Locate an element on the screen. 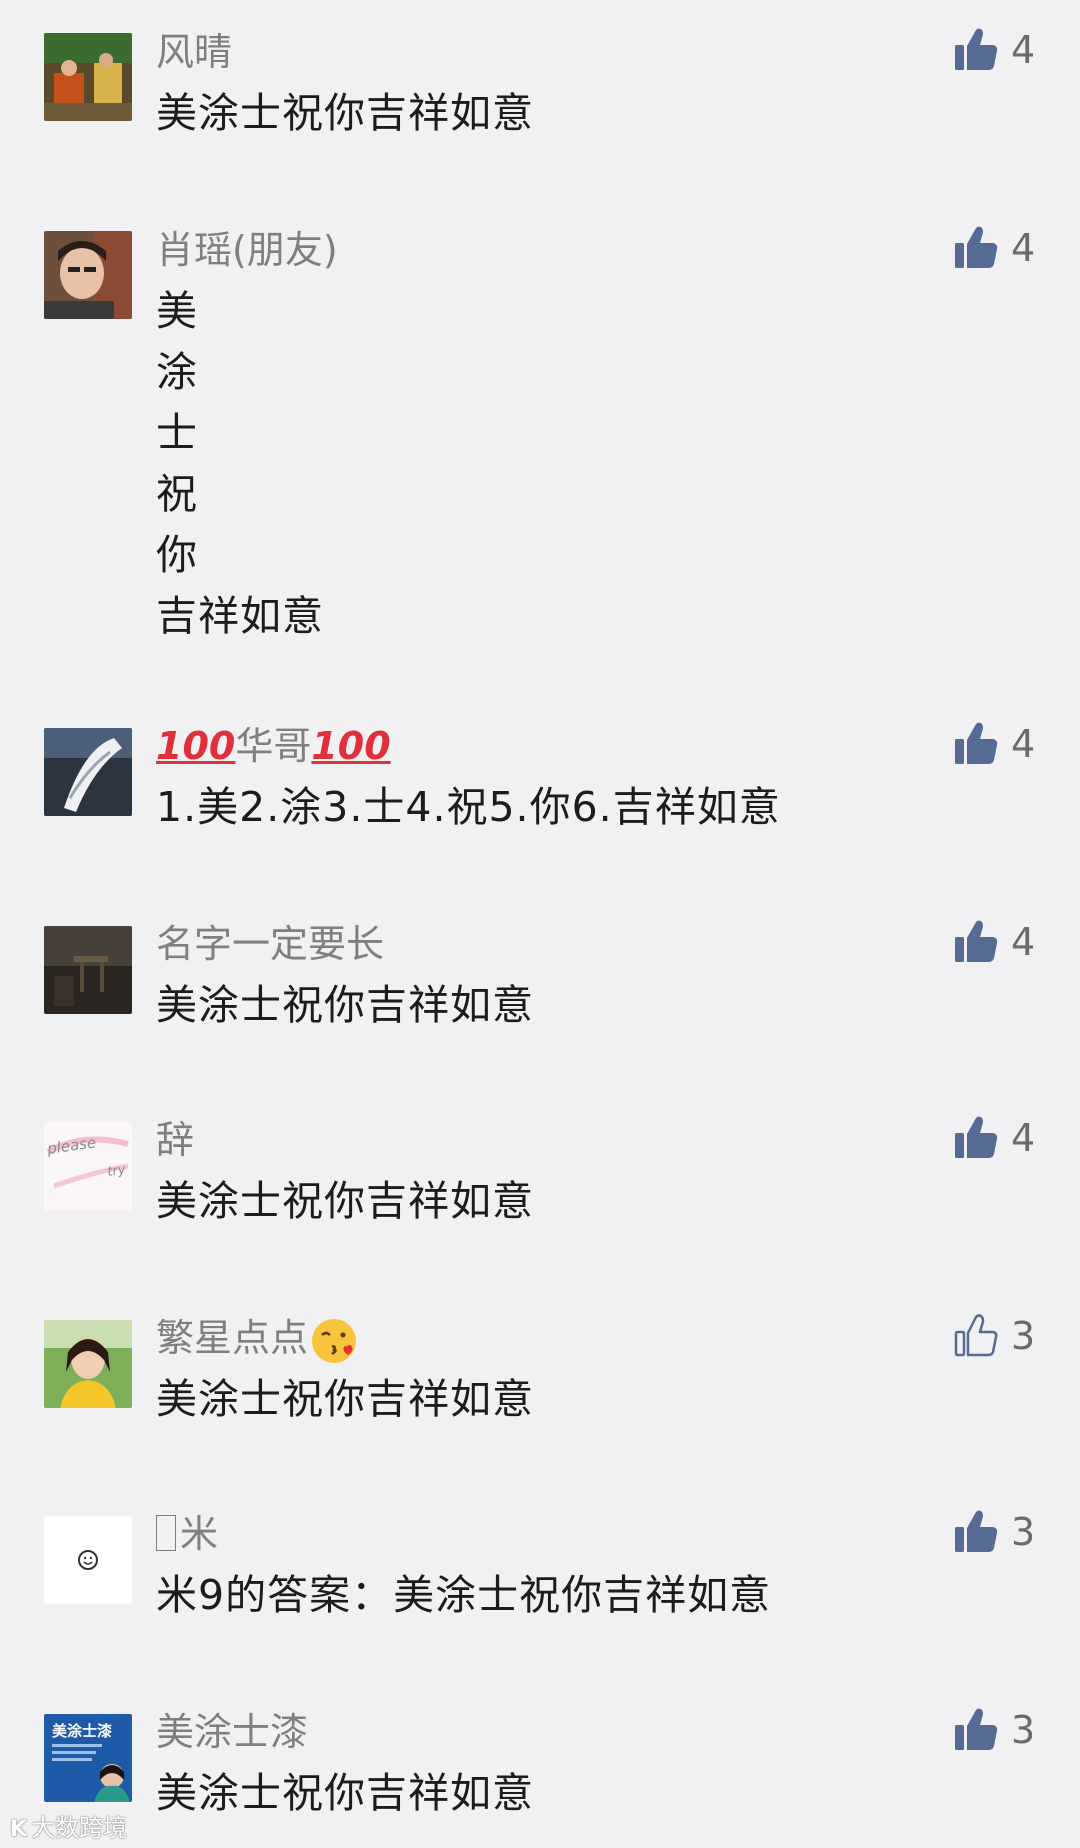 The height and width of the screenshot is (1848, 1080). comment-line: 士 is located at coordinates (177, 433).